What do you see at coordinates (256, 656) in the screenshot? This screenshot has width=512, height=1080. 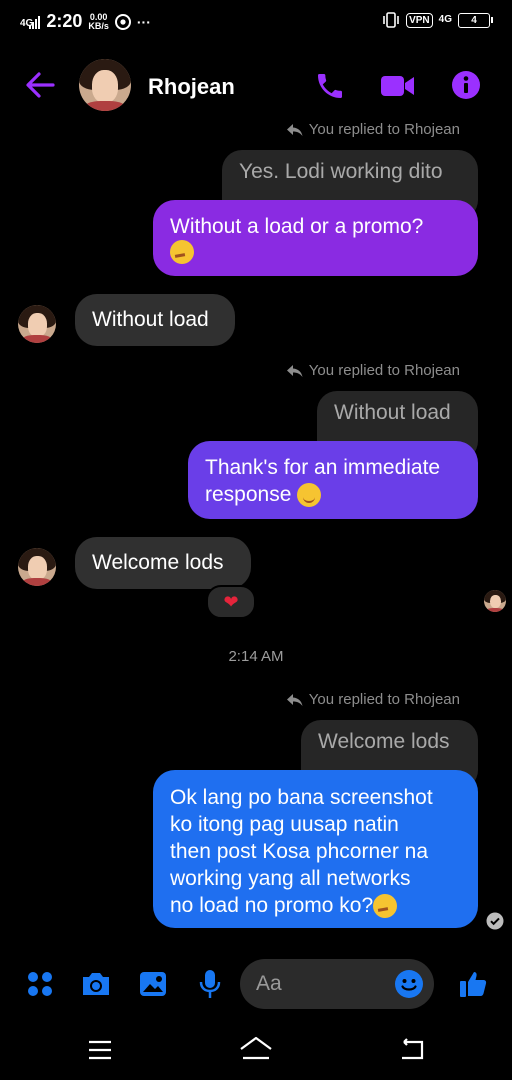 I see `time-separator: 2:14 AM` at bounding box center [256, 656].